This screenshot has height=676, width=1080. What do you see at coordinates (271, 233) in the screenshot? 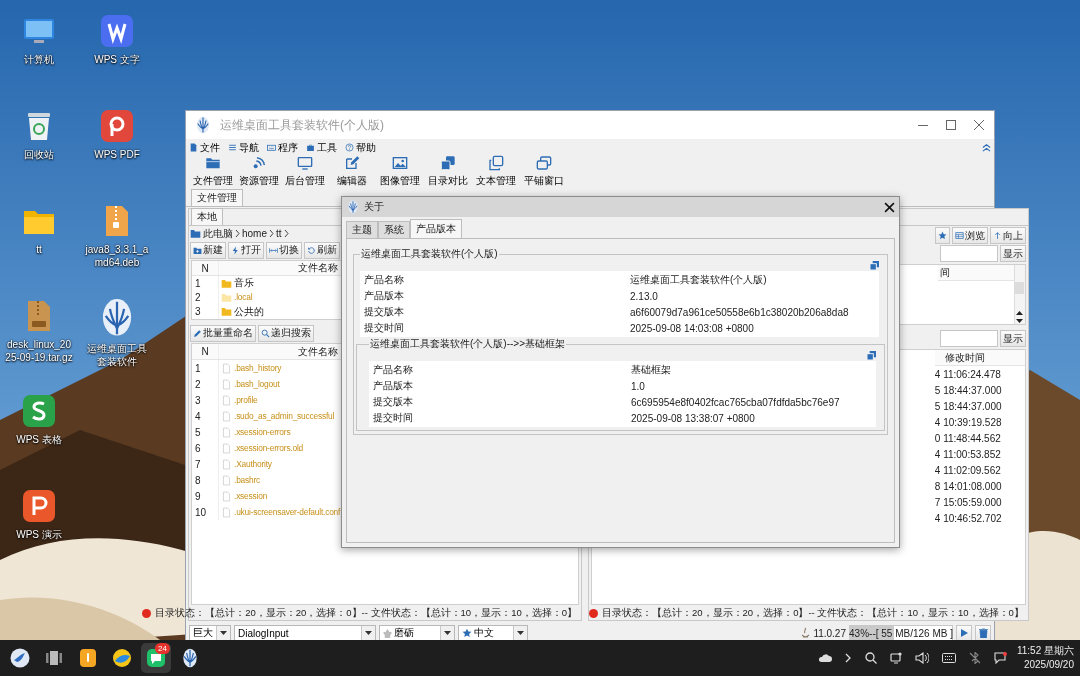
I see `chevron-icon` at bounding box center [271, 233].